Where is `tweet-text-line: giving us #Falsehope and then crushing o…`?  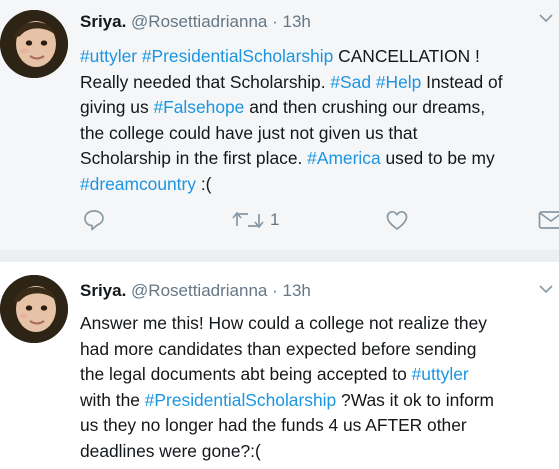
tweet-text-line: giving us #Falsehope and then crushing o… is located at coordinates (319, 108).